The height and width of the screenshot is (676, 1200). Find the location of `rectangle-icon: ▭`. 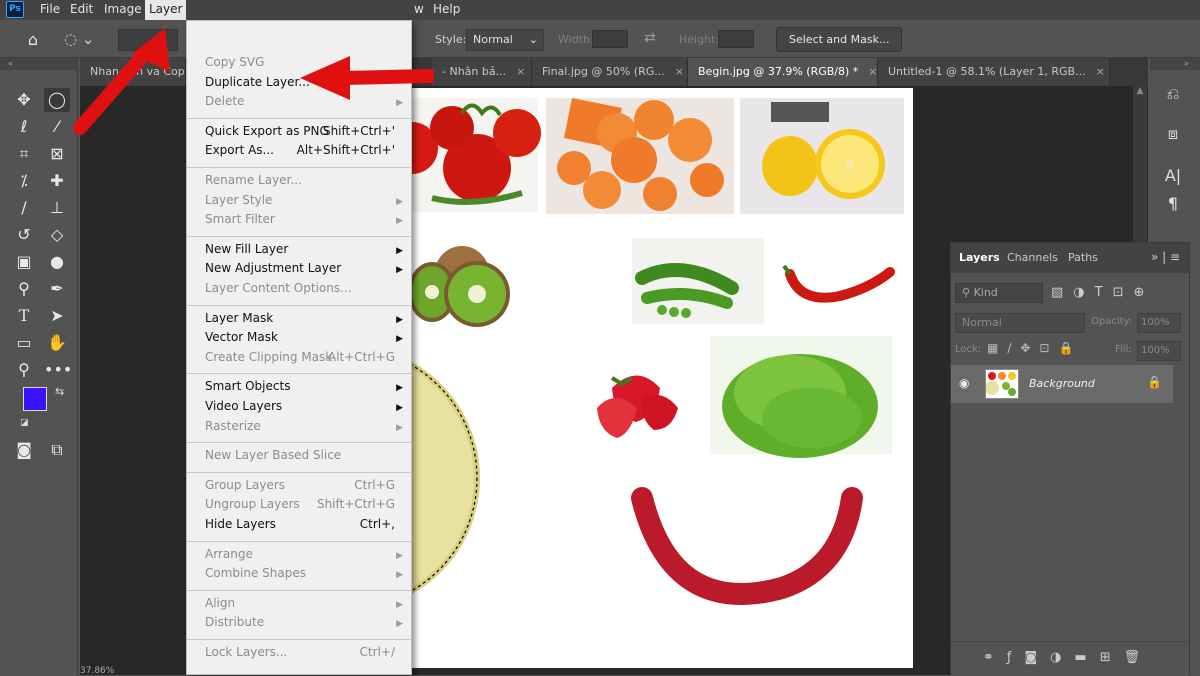

rectangle-icon: ▭ is located at coordinates (24, 343).